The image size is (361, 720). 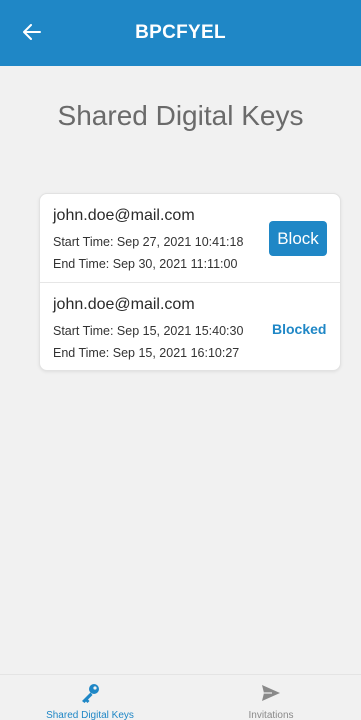 I want to click on tab-shared-digital-keys: Shared Digital Keys, so click(x=90, y=697).